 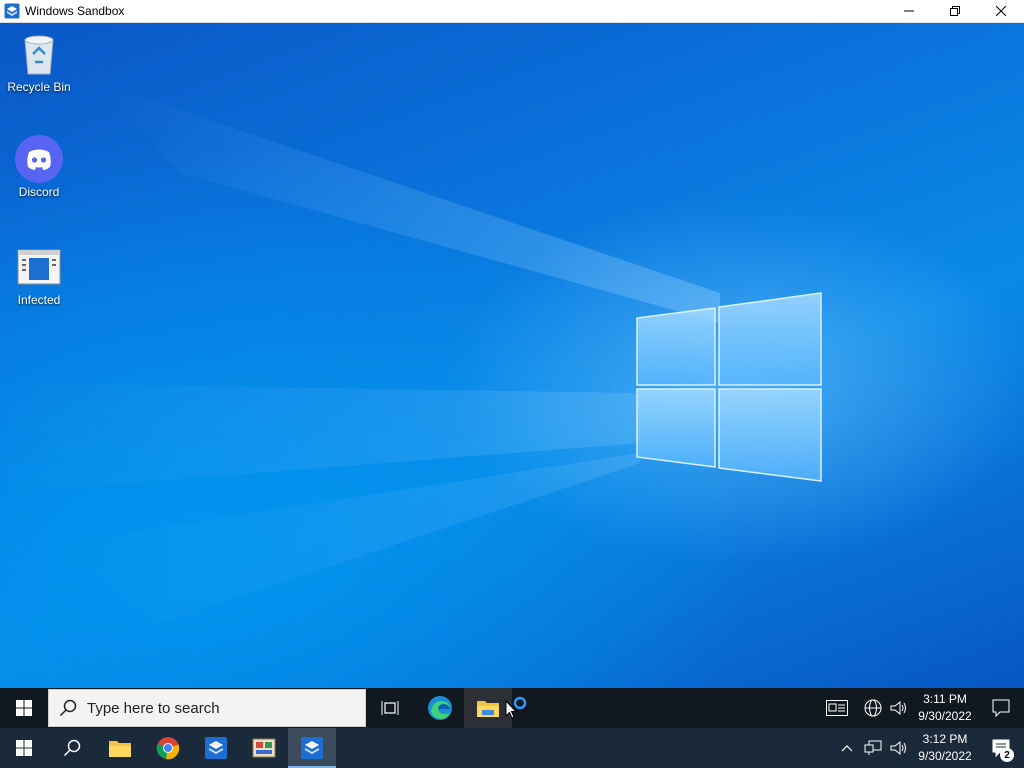 I want to click on minimize-icon, so click(x=909, y=11).